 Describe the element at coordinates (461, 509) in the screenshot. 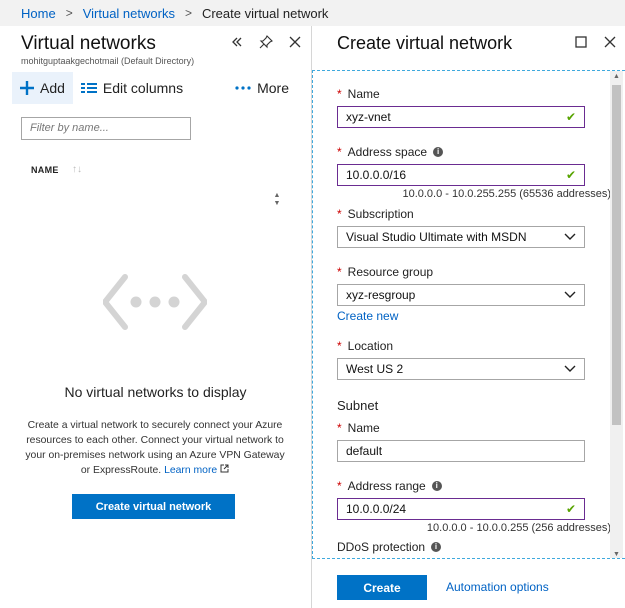

I see `address-range-input: 10.0.0.0/24 ✔` at that location.